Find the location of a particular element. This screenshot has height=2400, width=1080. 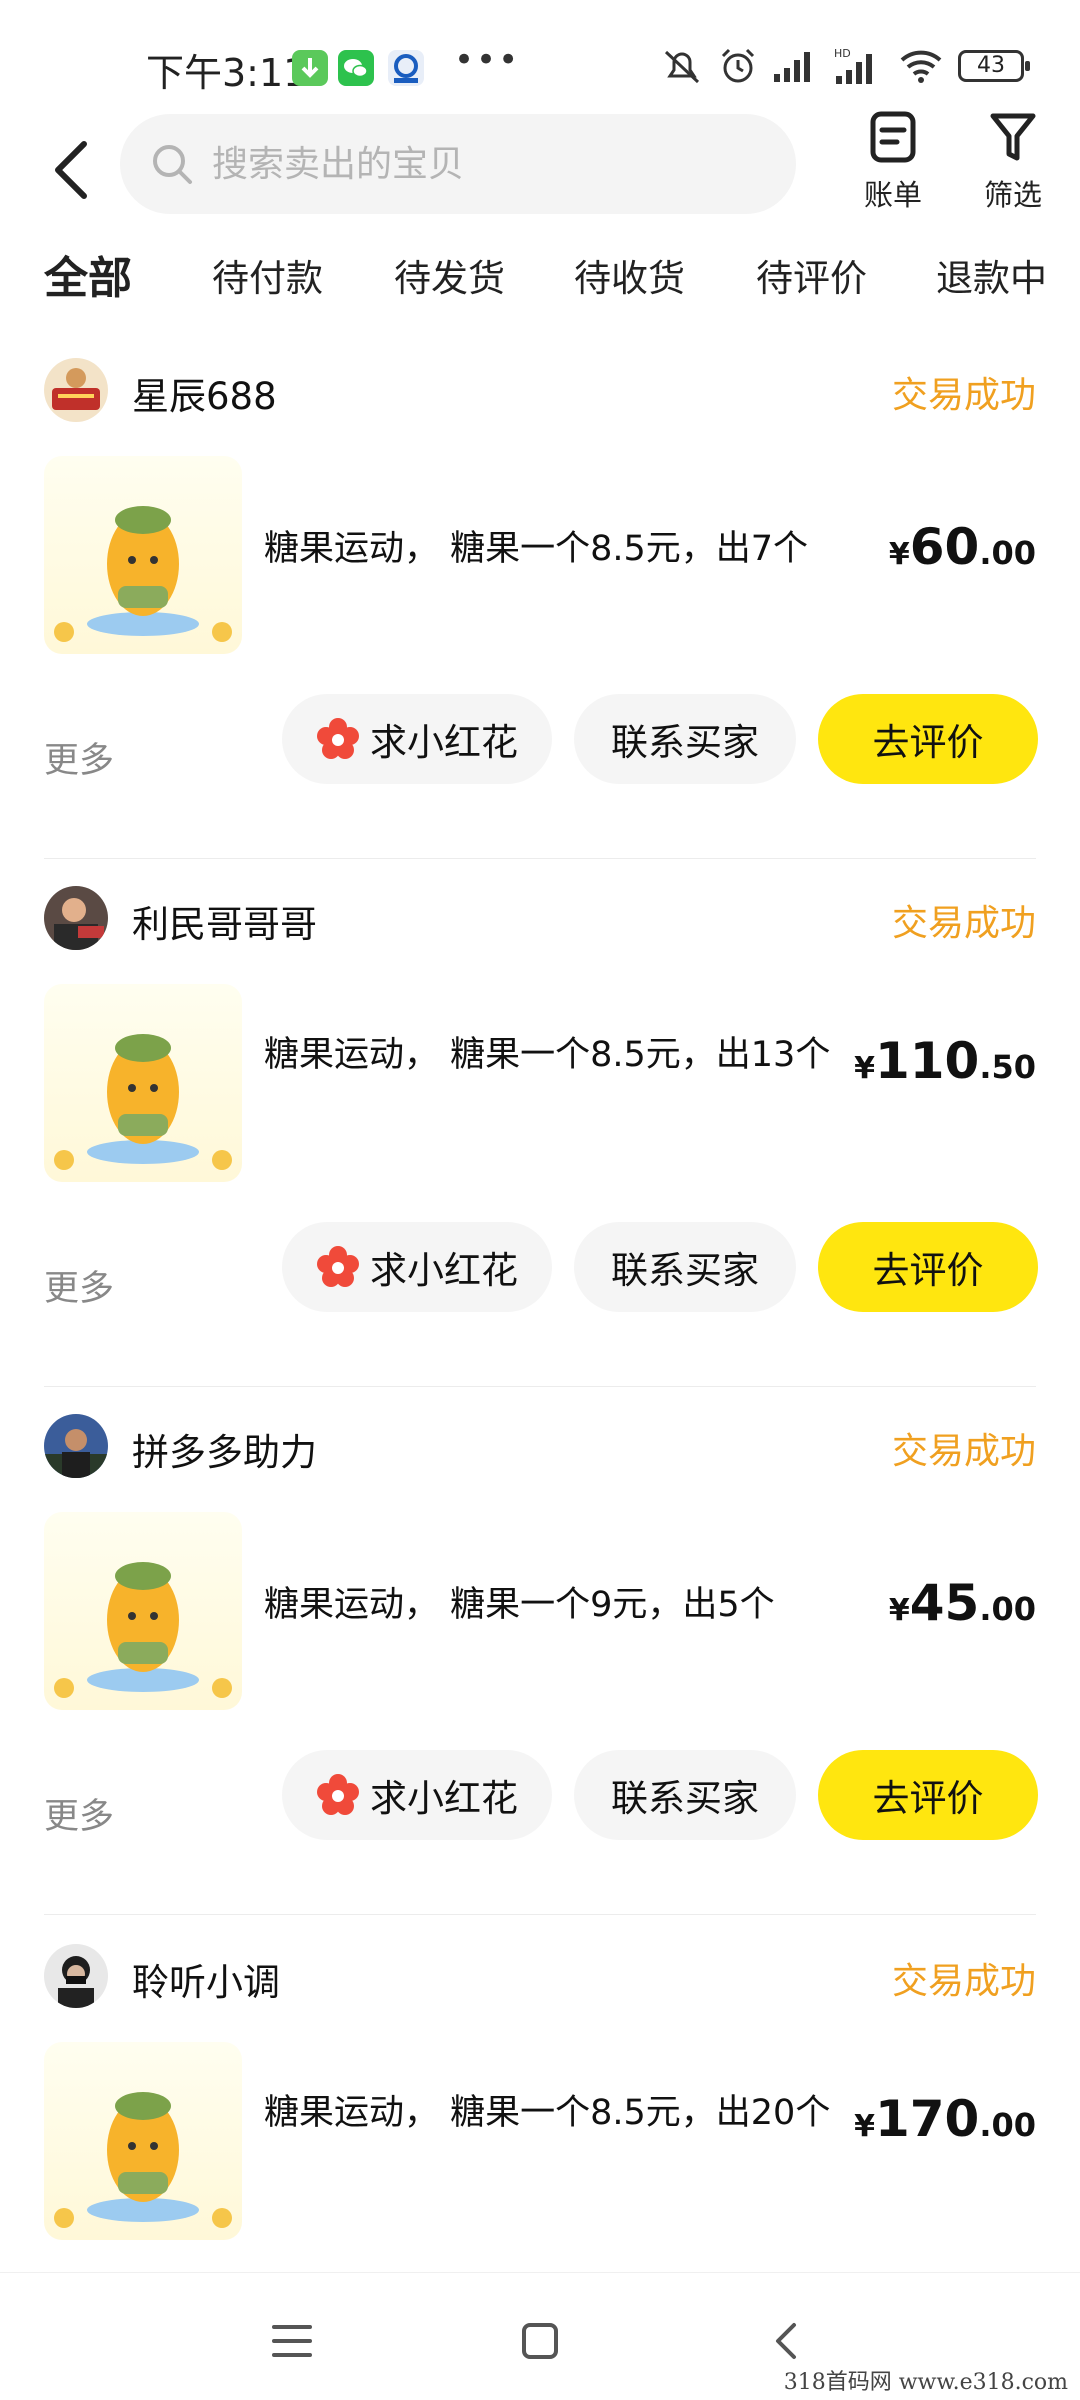

tab-all: 全部 is located at coordinates (87, 274).